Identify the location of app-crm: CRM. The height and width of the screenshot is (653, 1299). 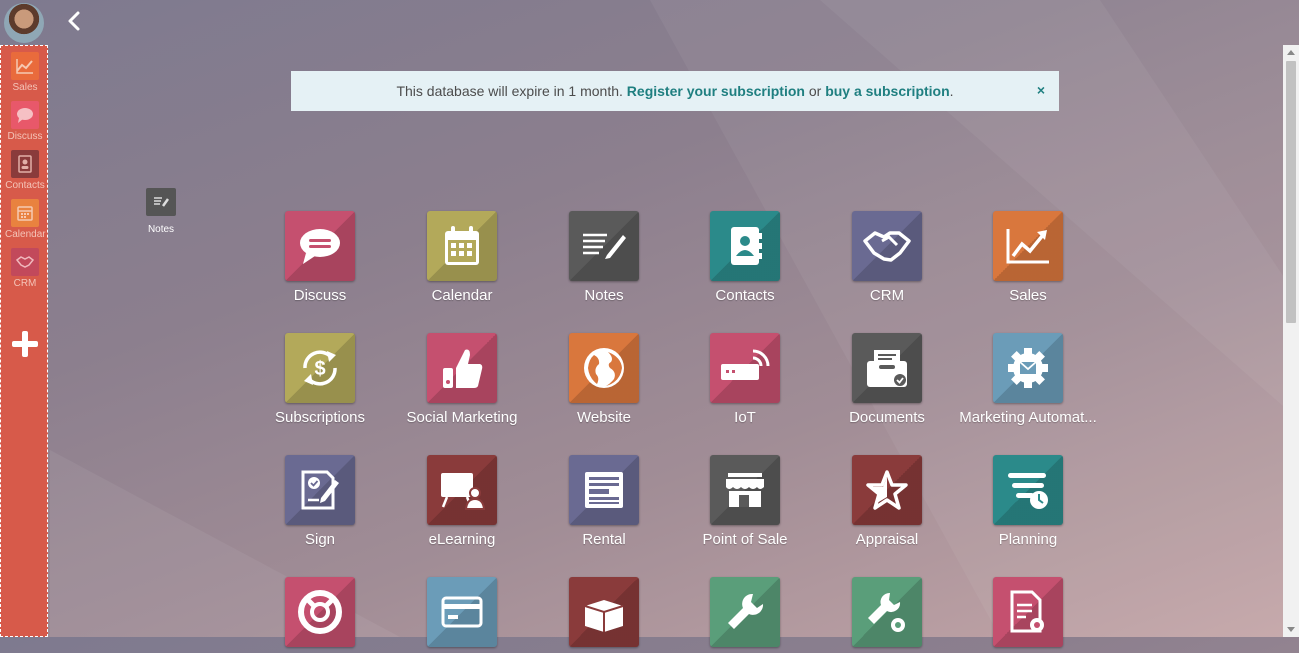
(887, 257).